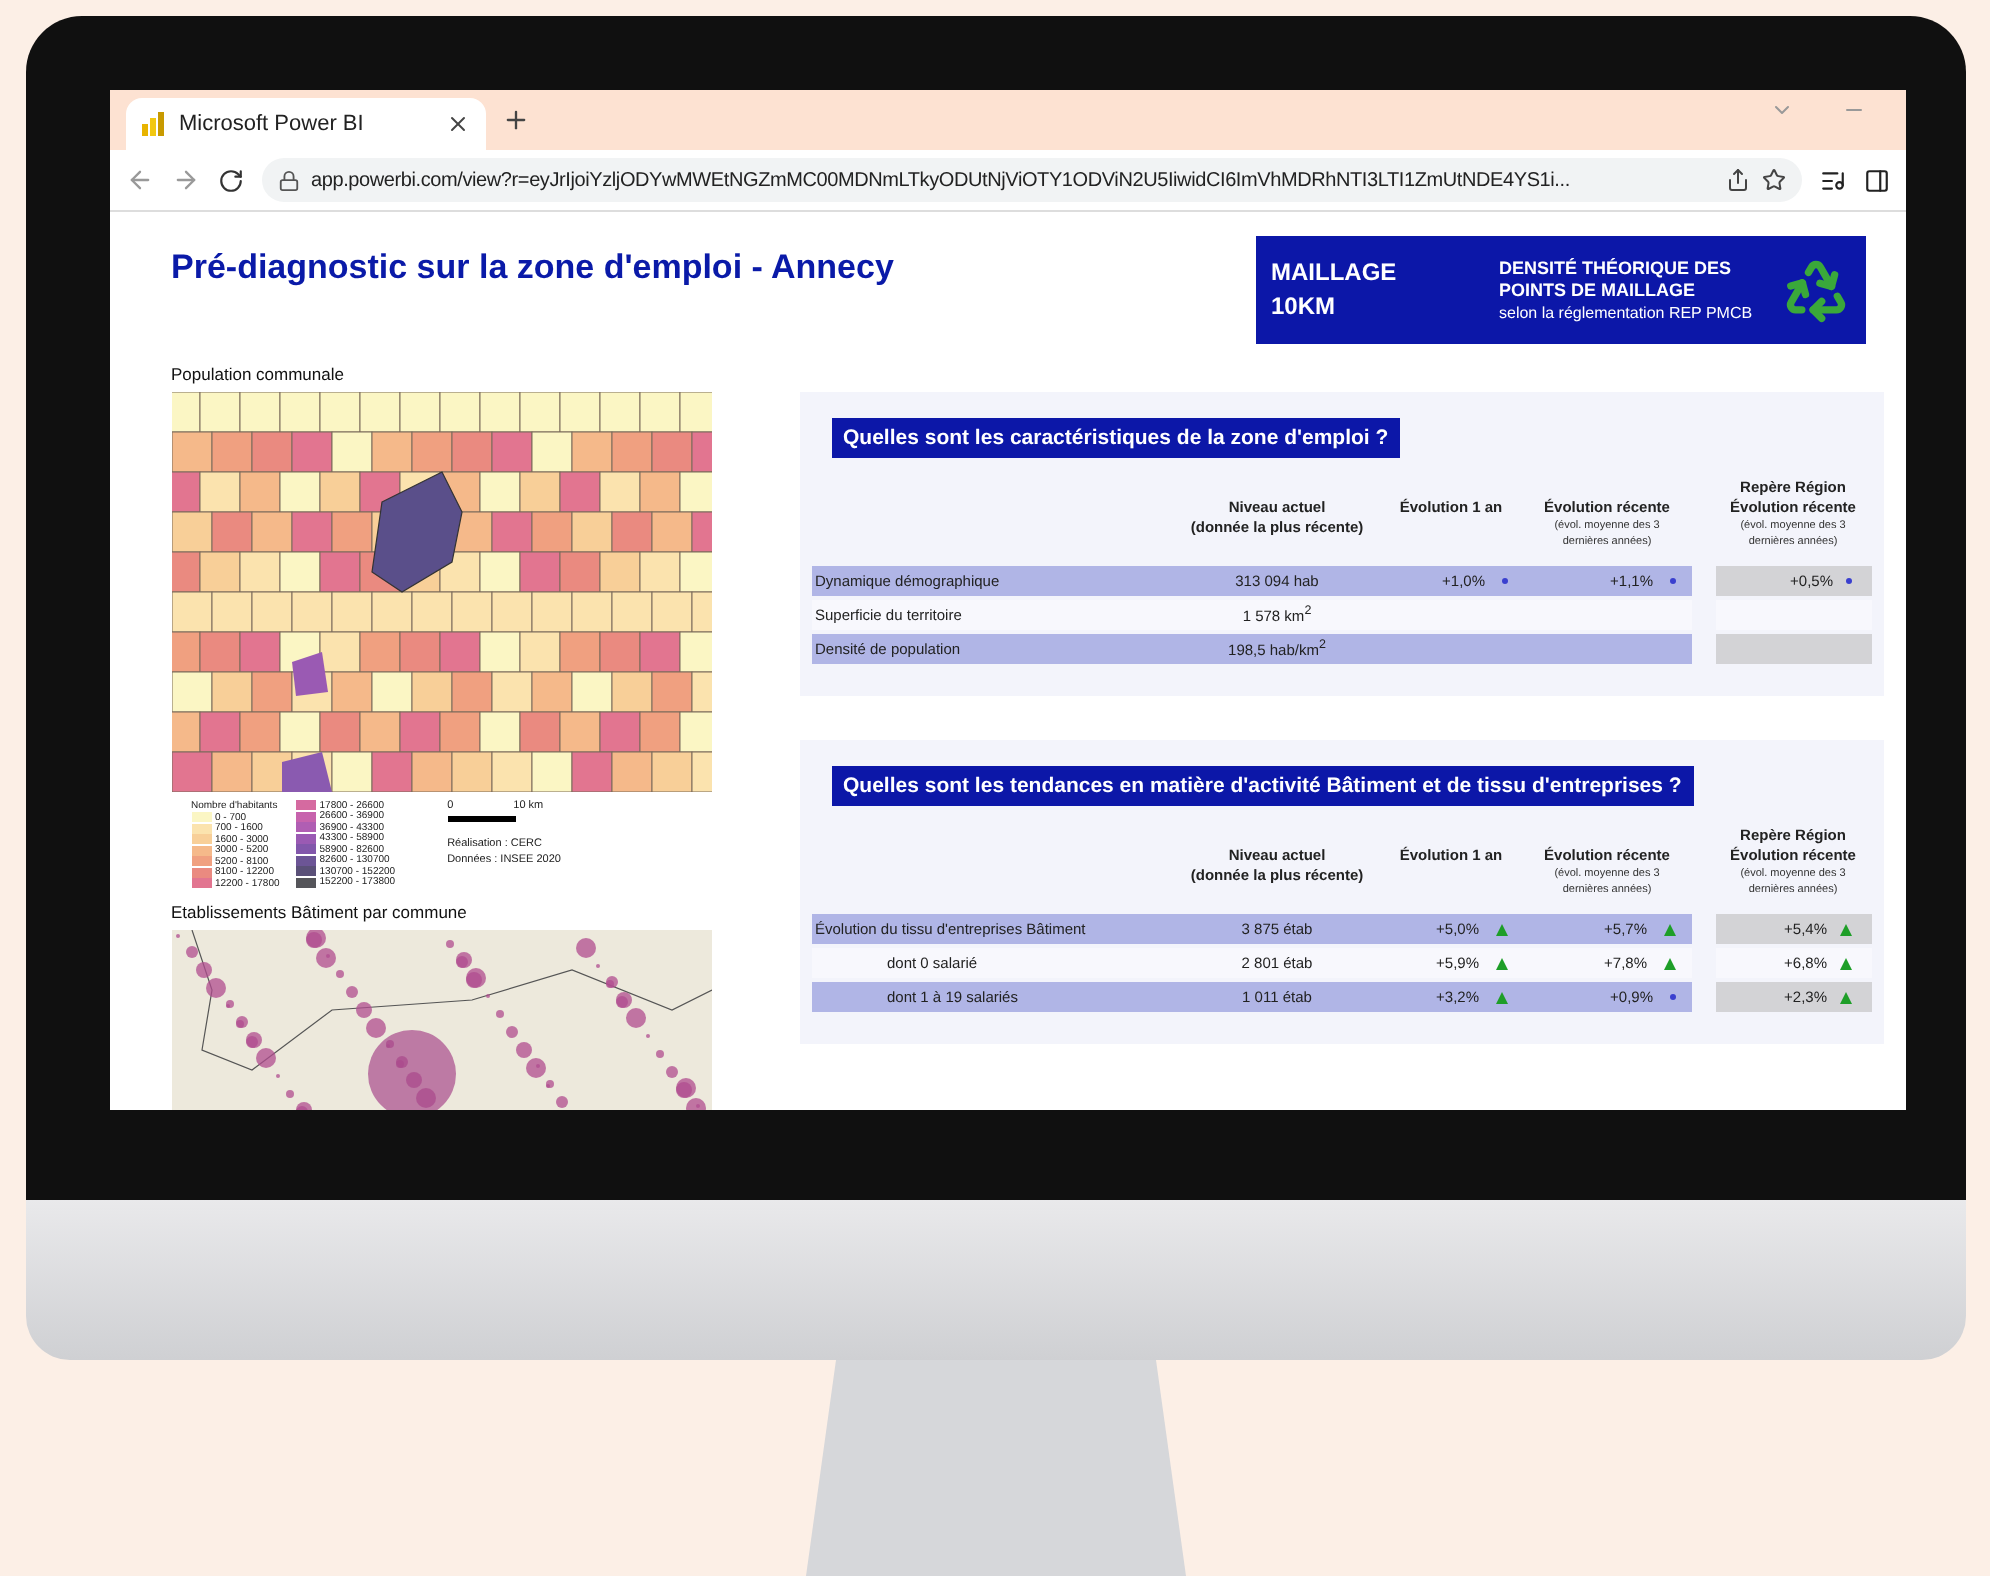 This screenshot has height=1576, width=1990. What do you see at coordinates (1616, 268) in the screenshot?
I see `banner-title: DENSITÉ THÉORIQUE DES` at bounding box center [1616, 268].